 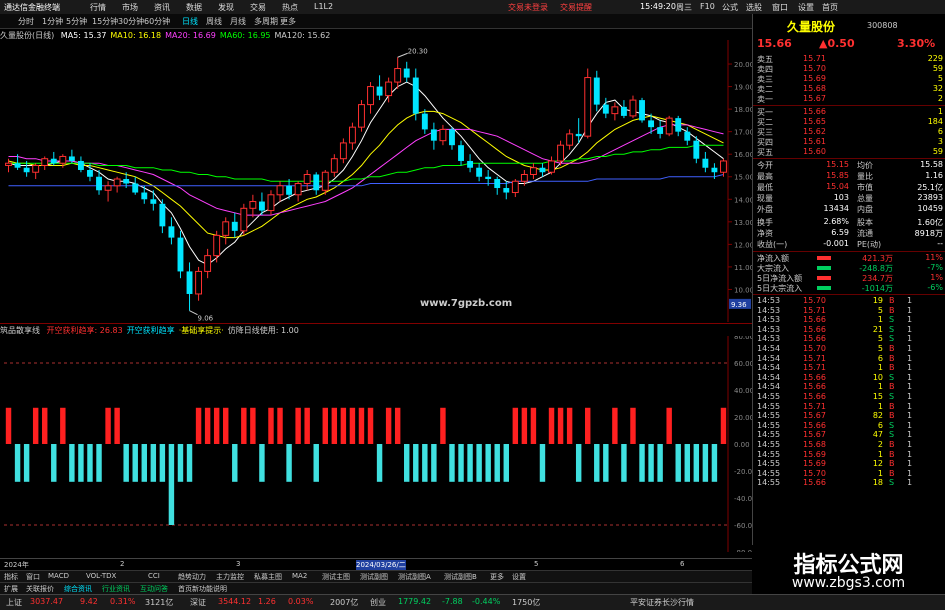 What do you see at coordinates (130, 7) in the screenshot?
I see `menu-item-1: 市场` at bounding box center [130, 7].